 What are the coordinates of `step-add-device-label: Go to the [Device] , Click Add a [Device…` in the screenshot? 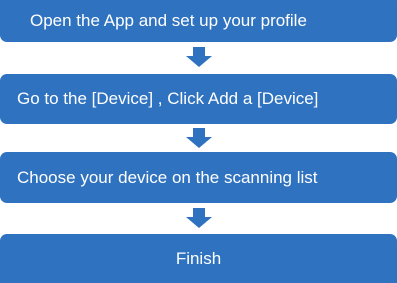 It's located at (168, 98).